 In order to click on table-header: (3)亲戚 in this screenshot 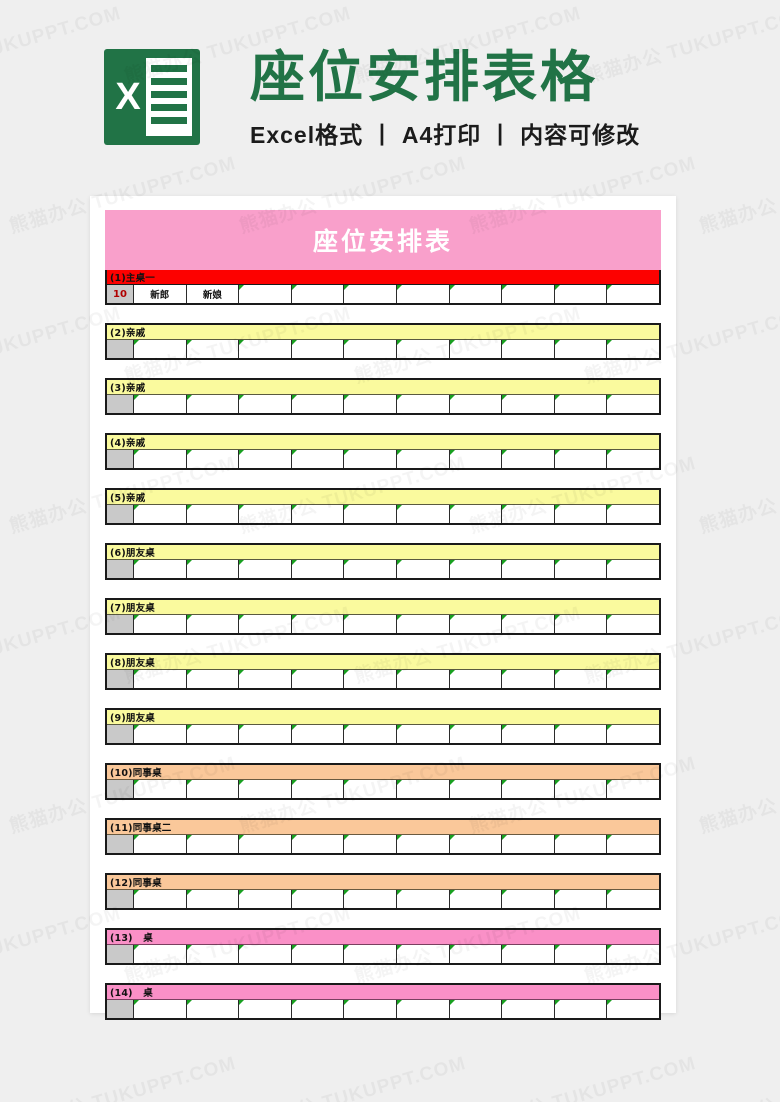, I will do `click(383, 387)`.